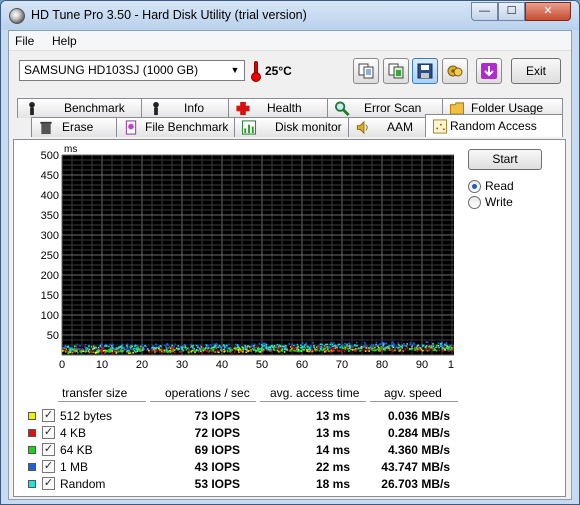 The width and height of the screenshot is (580, 505). Describe the element at coordinates (185, 108) in the screenshot. I see `tab-info: Info` at that location.